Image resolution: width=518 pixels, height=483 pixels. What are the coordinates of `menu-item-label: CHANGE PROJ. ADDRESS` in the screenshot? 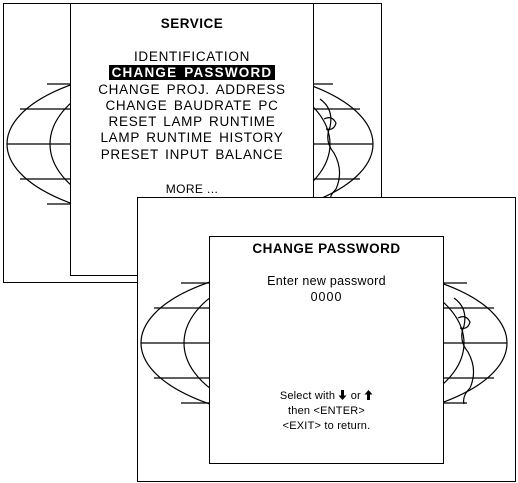 It's located at (192, 89).